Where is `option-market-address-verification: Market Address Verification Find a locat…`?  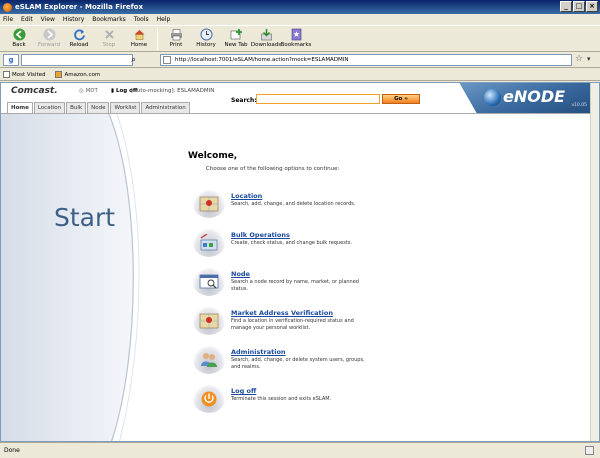 option-market-address-verification: Market Address Verification Find a locat… is located at coordinates (293, 322).